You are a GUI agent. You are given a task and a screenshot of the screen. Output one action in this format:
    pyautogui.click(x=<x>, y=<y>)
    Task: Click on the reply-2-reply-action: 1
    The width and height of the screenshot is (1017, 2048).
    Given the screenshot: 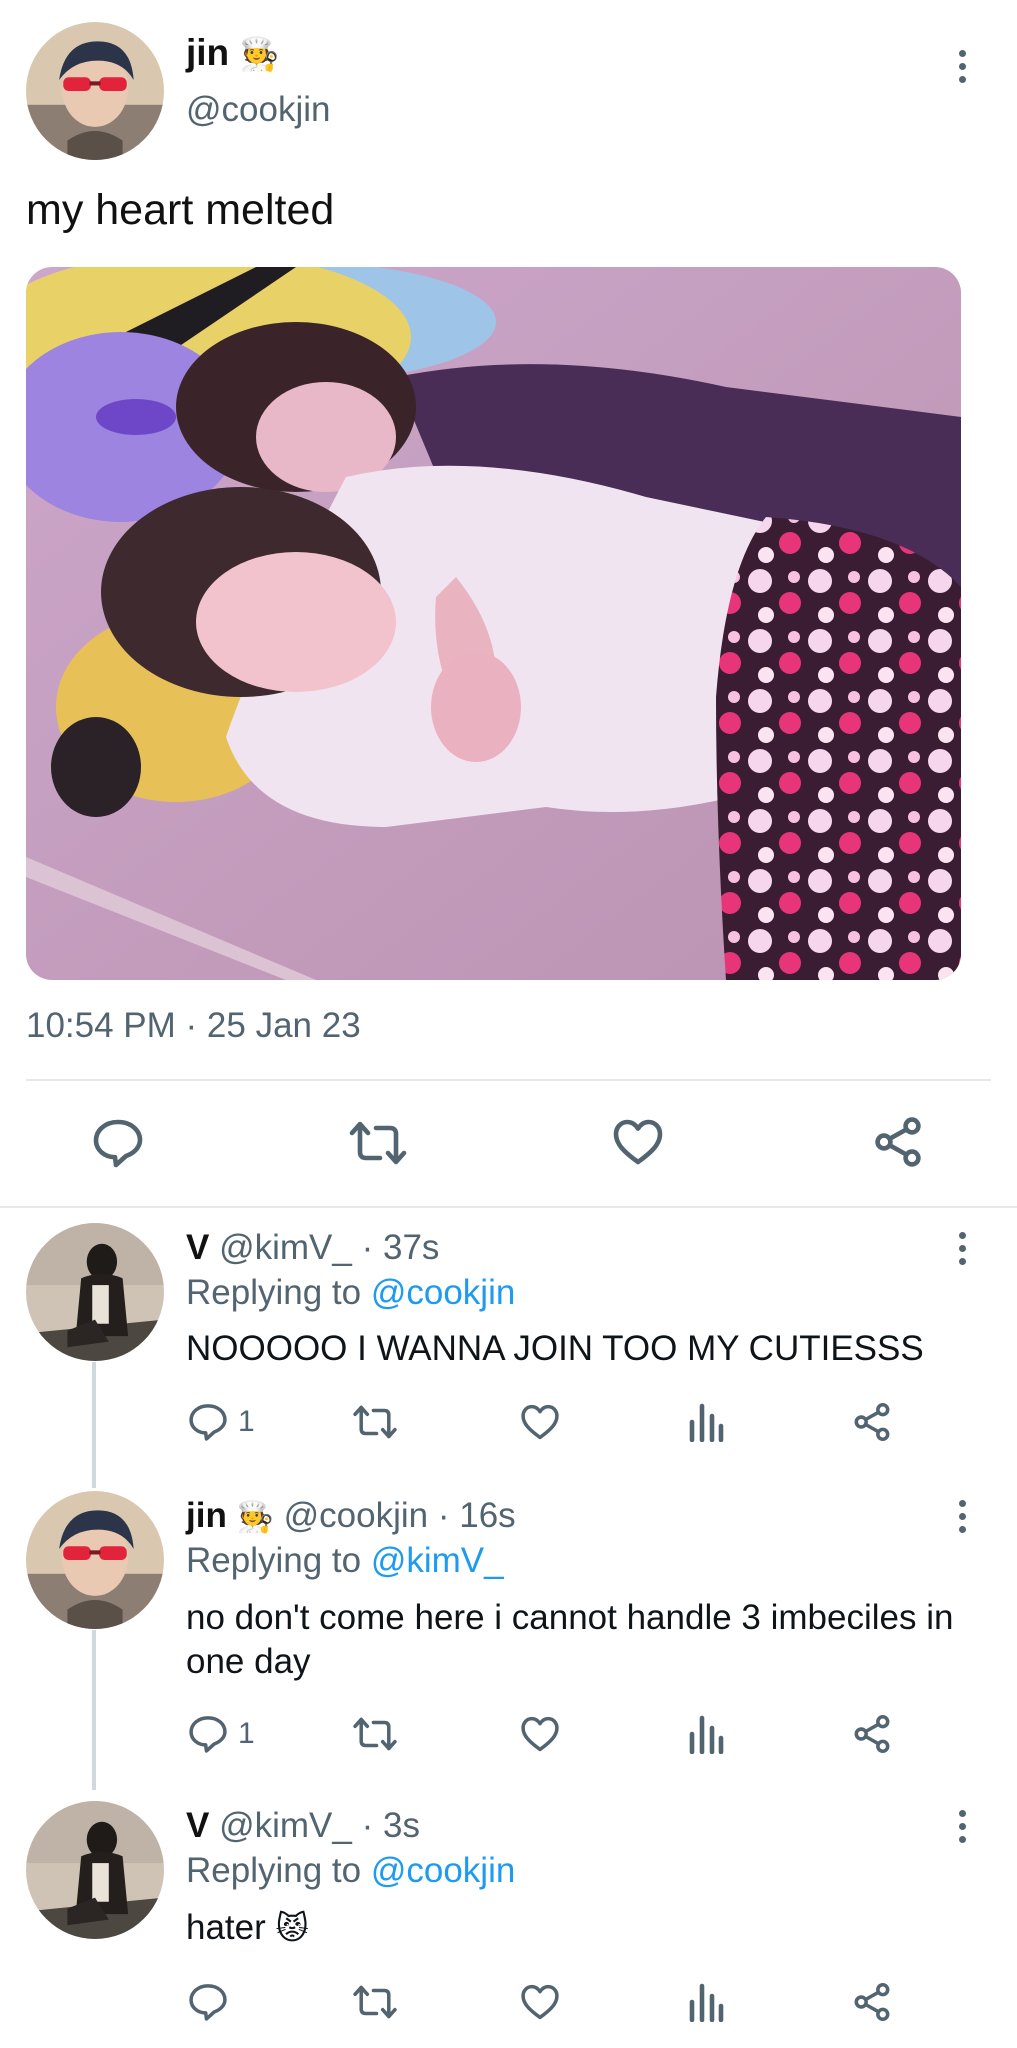 What is the action you would take?
    pyautogui.click(x=221, y=1734)
    